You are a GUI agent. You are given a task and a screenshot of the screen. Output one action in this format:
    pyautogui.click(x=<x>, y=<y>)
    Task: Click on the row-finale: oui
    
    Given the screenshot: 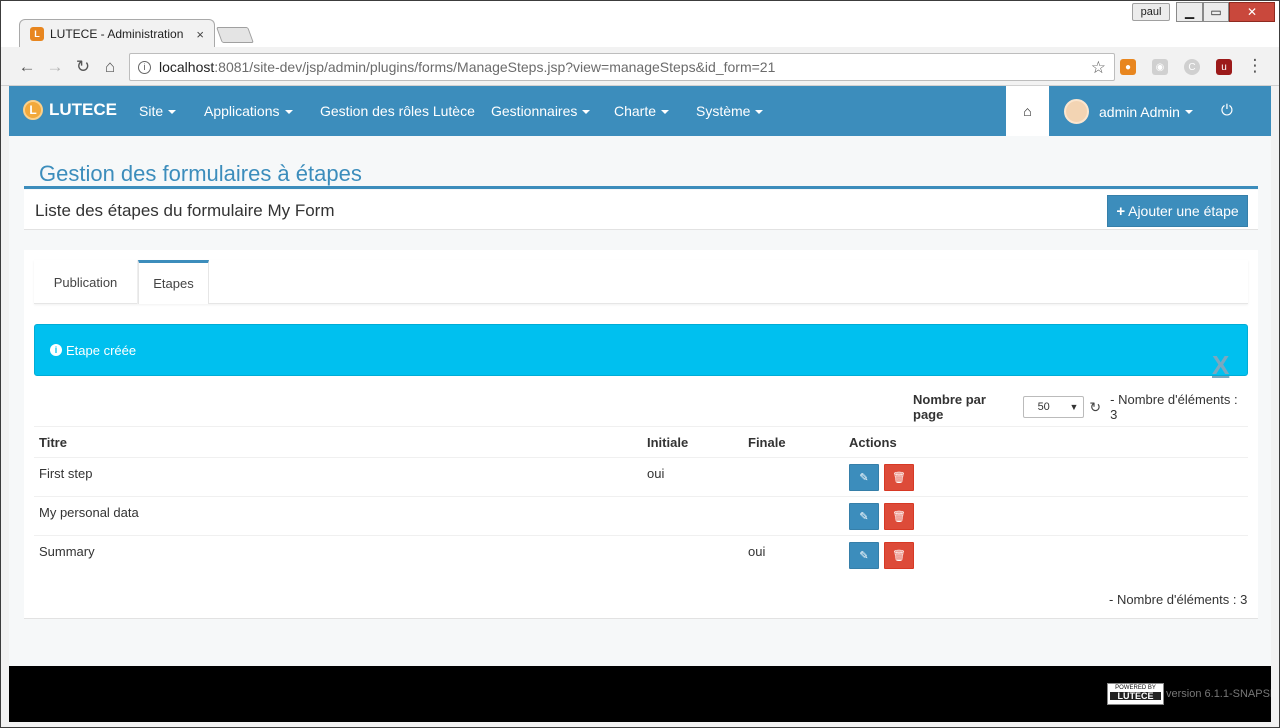 What is the action you would take?
    pyautogui.click(x=757, y=551)
    